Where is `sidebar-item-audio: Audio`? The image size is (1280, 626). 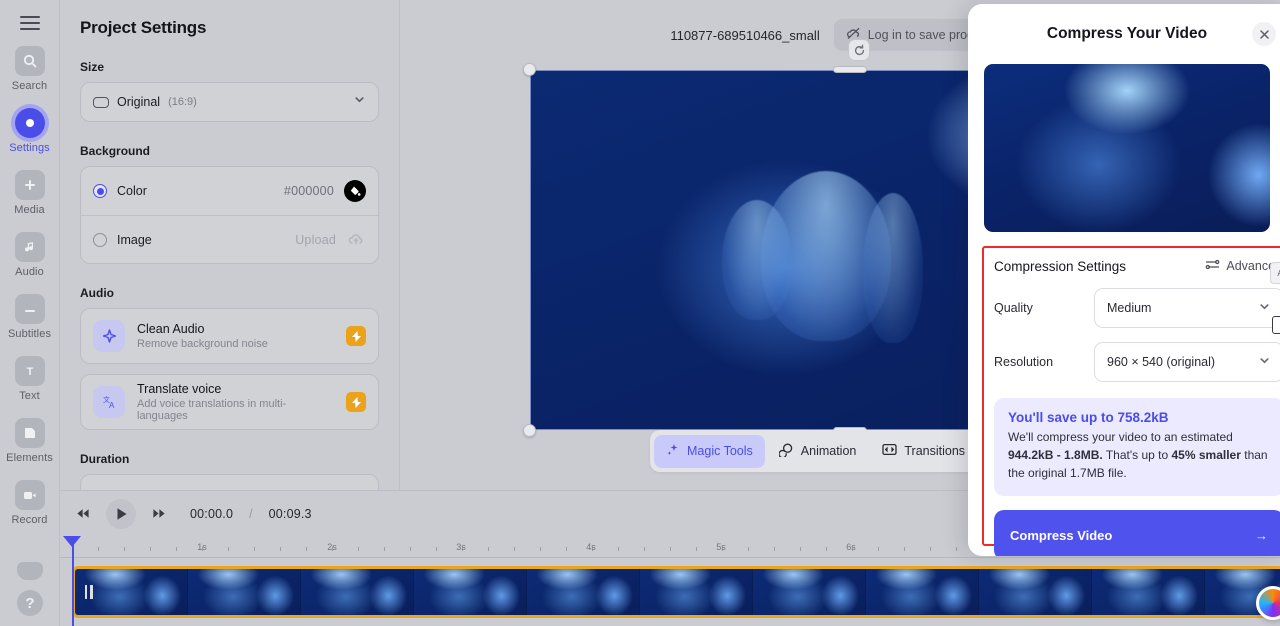 sidebar-item-audio: Audio is located at coordinates (30, 255).